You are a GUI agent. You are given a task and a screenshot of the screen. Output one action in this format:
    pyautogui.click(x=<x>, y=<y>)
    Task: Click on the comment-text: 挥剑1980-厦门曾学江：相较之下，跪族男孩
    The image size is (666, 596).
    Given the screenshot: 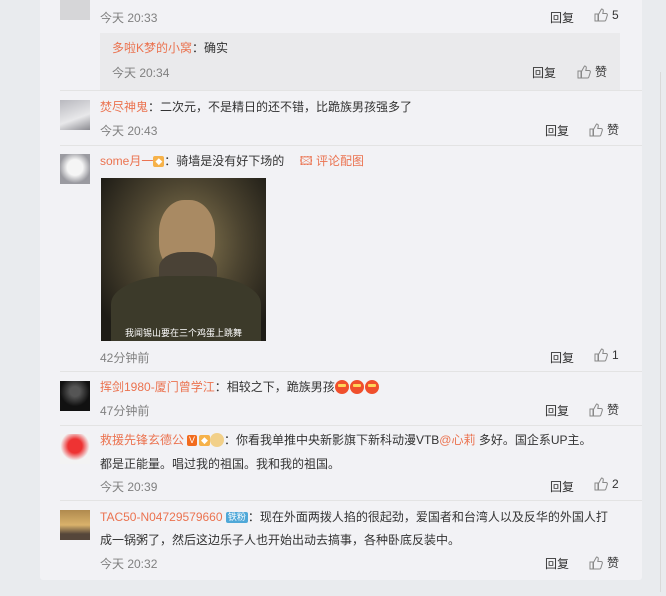 What is the action you would take?
    pyautogui.click(x=240, y=387)
    